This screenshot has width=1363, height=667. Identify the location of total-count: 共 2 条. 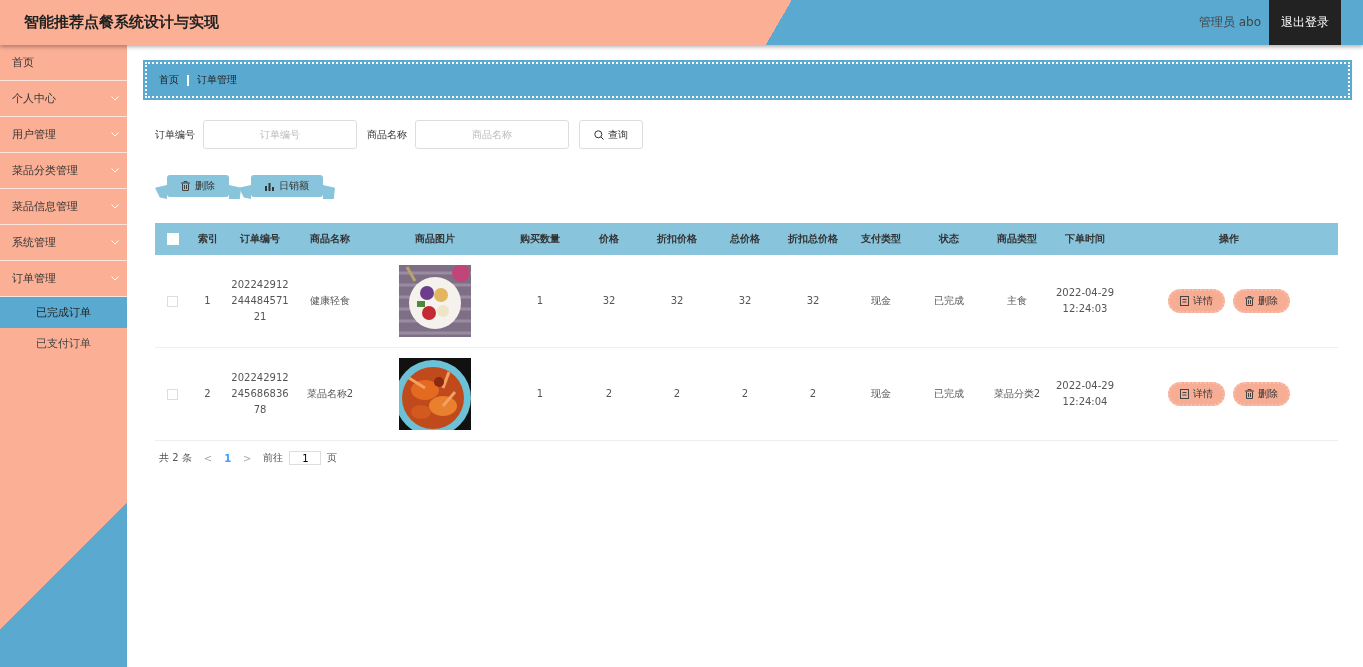
(175, 458).